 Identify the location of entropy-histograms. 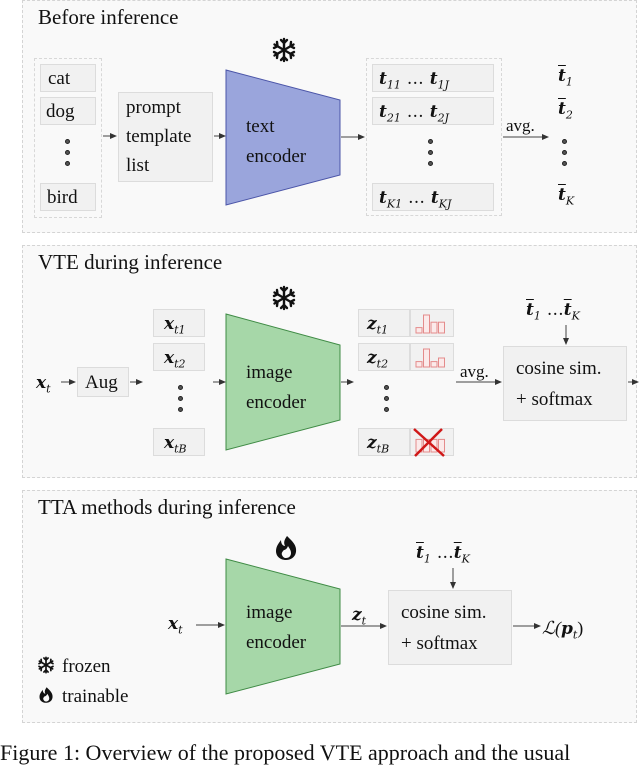
(429, 385).